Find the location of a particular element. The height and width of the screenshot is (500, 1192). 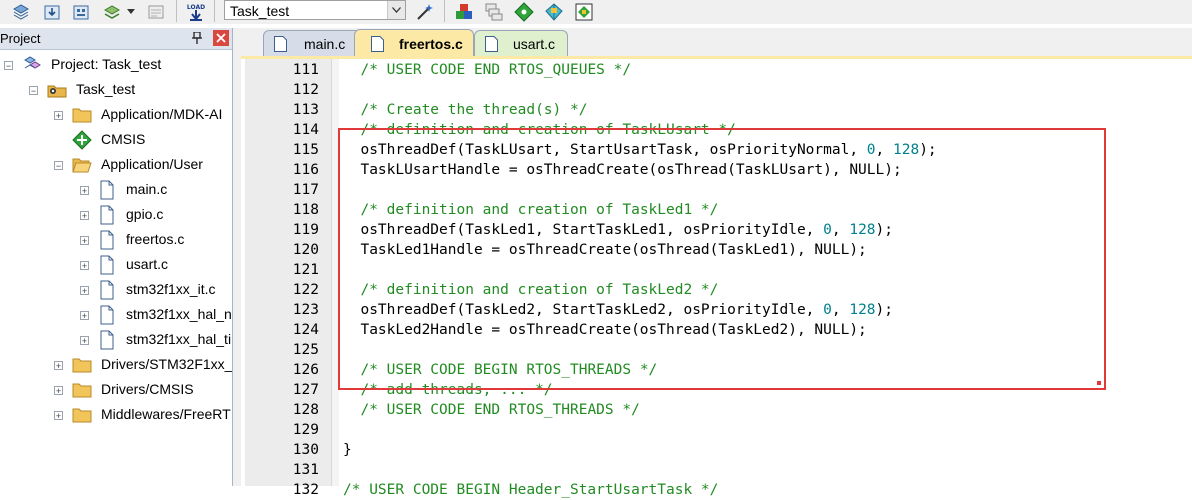

tree-item-label: CMSIS is located at coordinates (123, 139).